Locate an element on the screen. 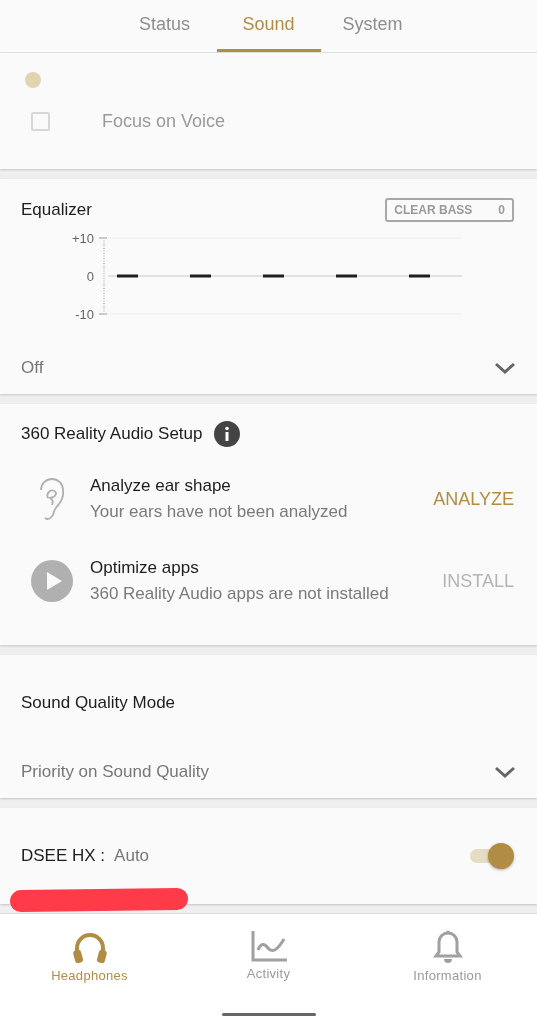  preset-value: Off is located at coordinates (32, 368).